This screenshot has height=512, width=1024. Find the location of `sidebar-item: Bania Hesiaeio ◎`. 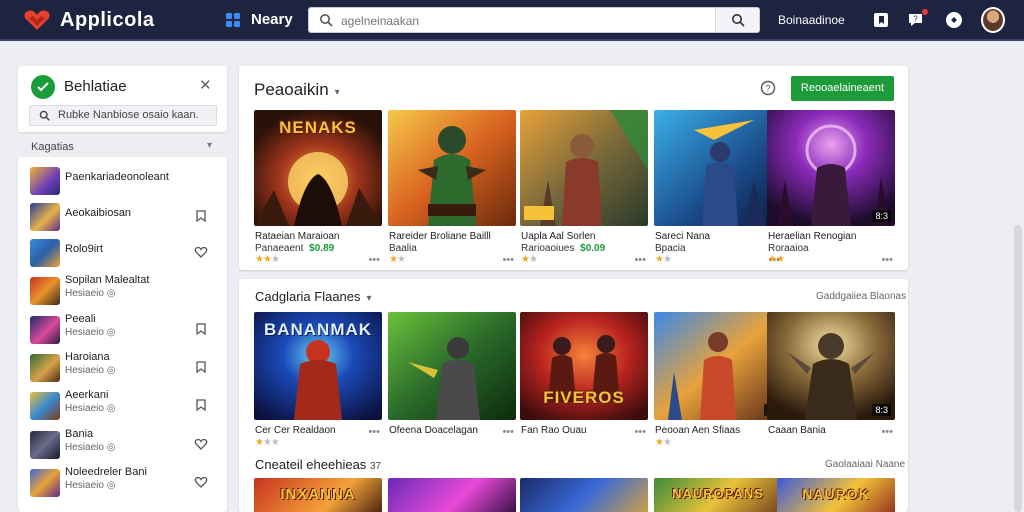

sidebar-item: Bania Hesiaeio ◎ is located at coordinates (122, 443).